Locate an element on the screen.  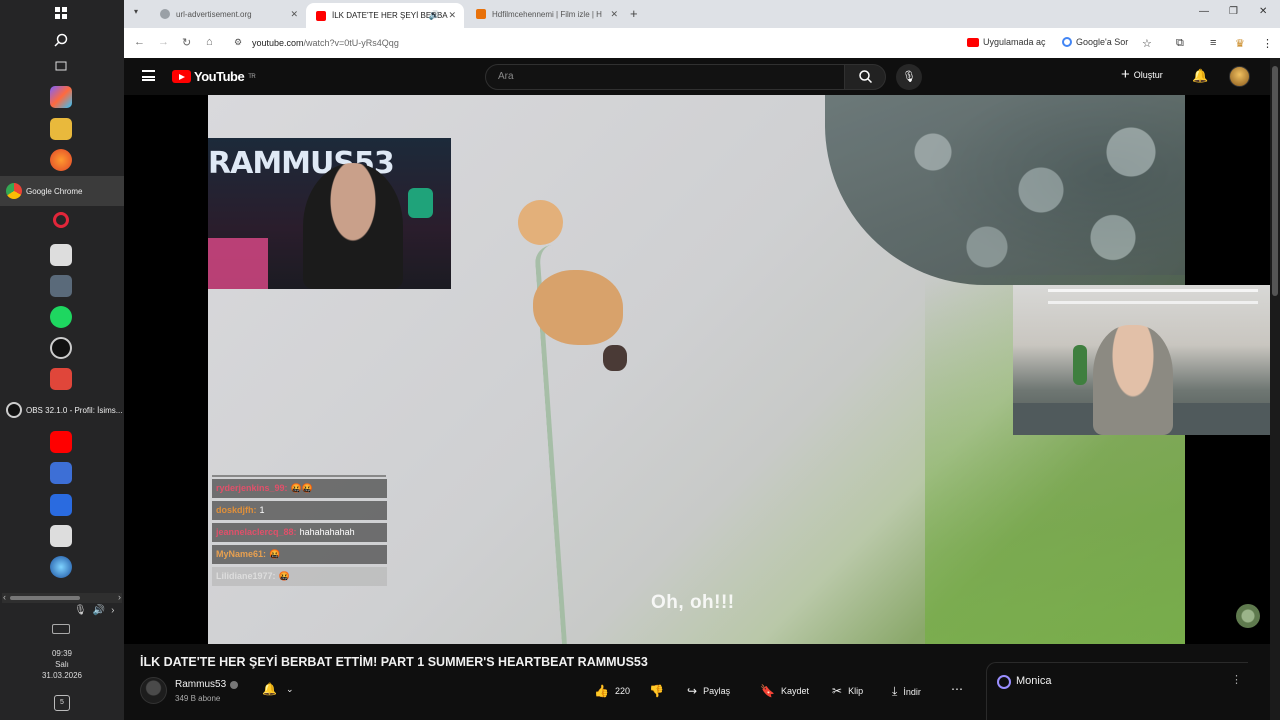
monica-panel: Monica ⋮ is located at coordinates (1117, 691).